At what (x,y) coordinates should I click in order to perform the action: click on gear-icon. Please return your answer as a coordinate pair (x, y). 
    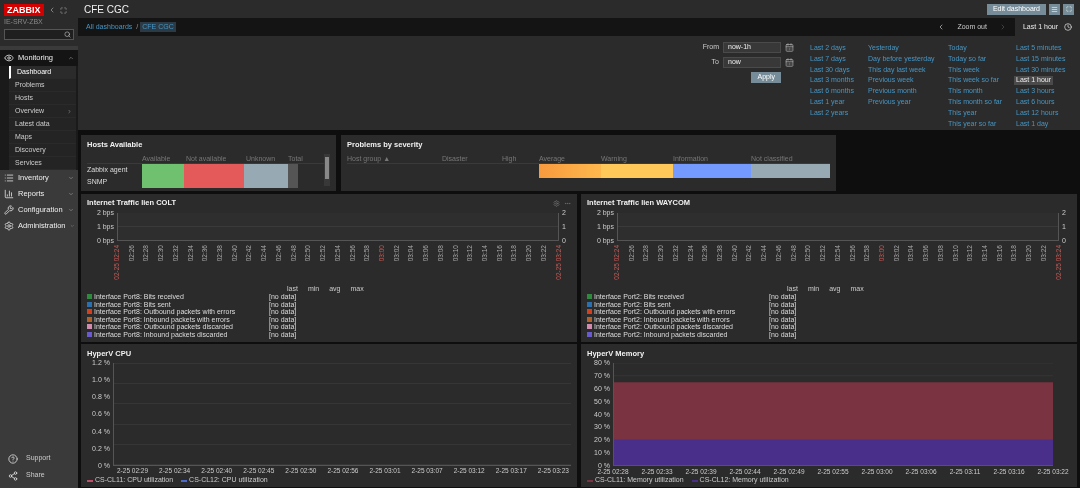
    Looking at the image, I should click on (9, 226).